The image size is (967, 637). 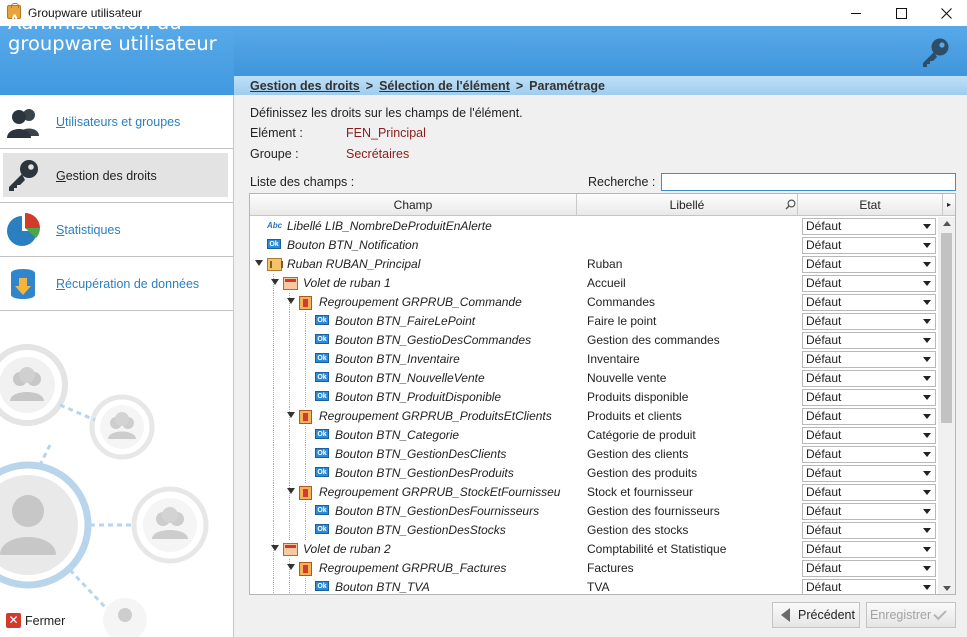 I want to click on column-header-state: Etat, so click(x=870, y=205).